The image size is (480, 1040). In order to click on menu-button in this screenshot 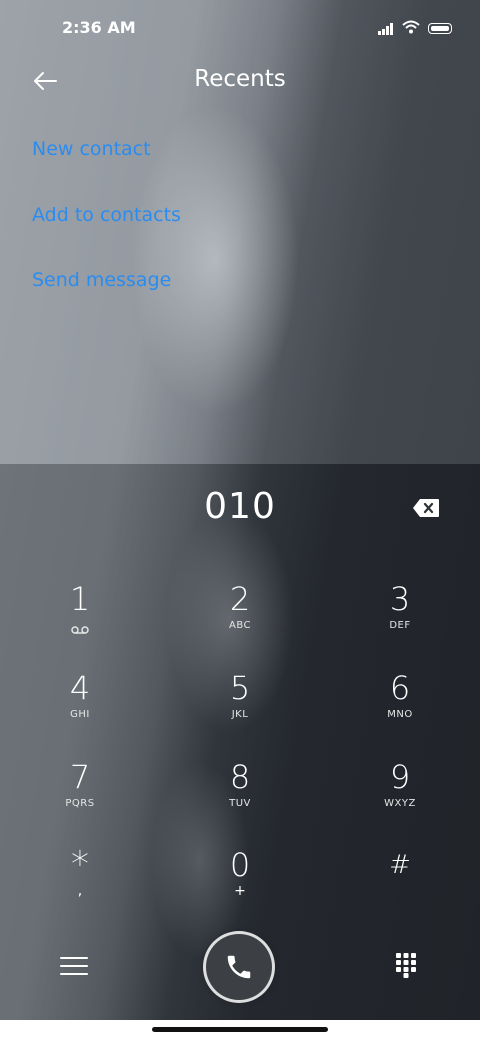, I will do `click(74, 966)`.